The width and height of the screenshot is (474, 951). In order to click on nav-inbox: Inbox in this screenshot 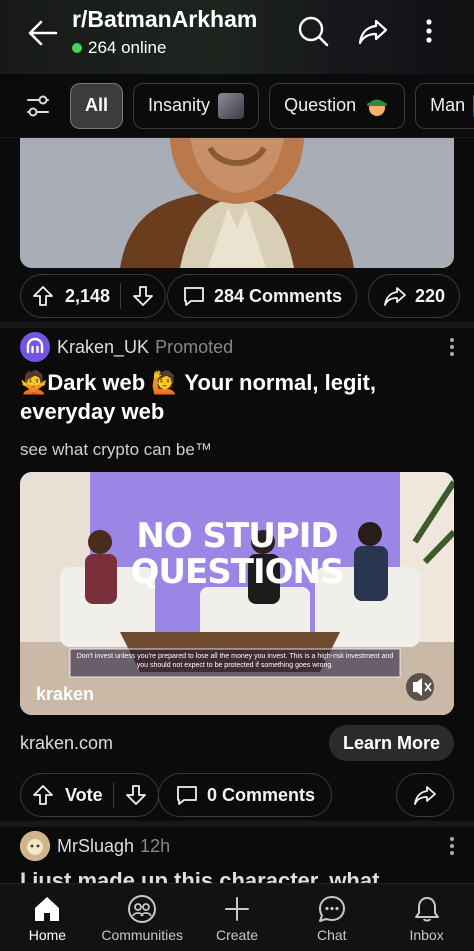, I will do `click(427, 918)`.